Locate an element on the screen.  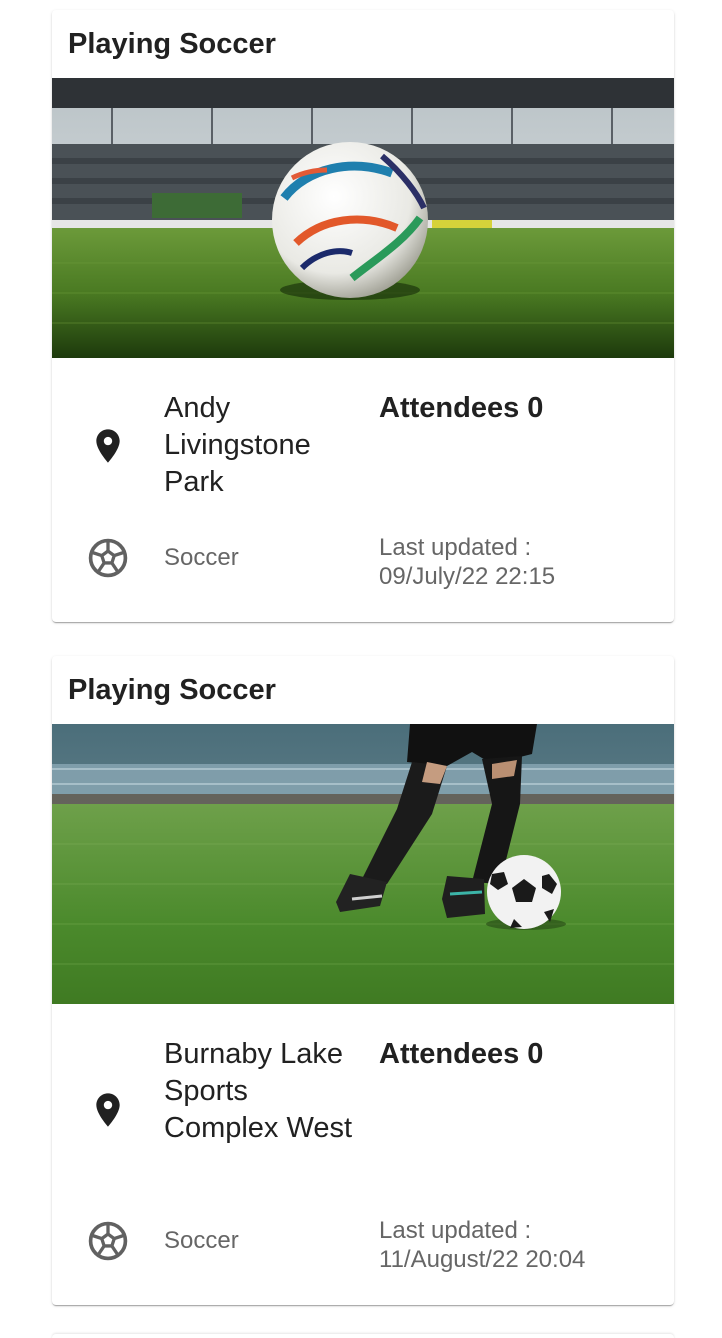
location-name: Burnaby Lake Sports Complex West is located at coordinates (258, 1091).